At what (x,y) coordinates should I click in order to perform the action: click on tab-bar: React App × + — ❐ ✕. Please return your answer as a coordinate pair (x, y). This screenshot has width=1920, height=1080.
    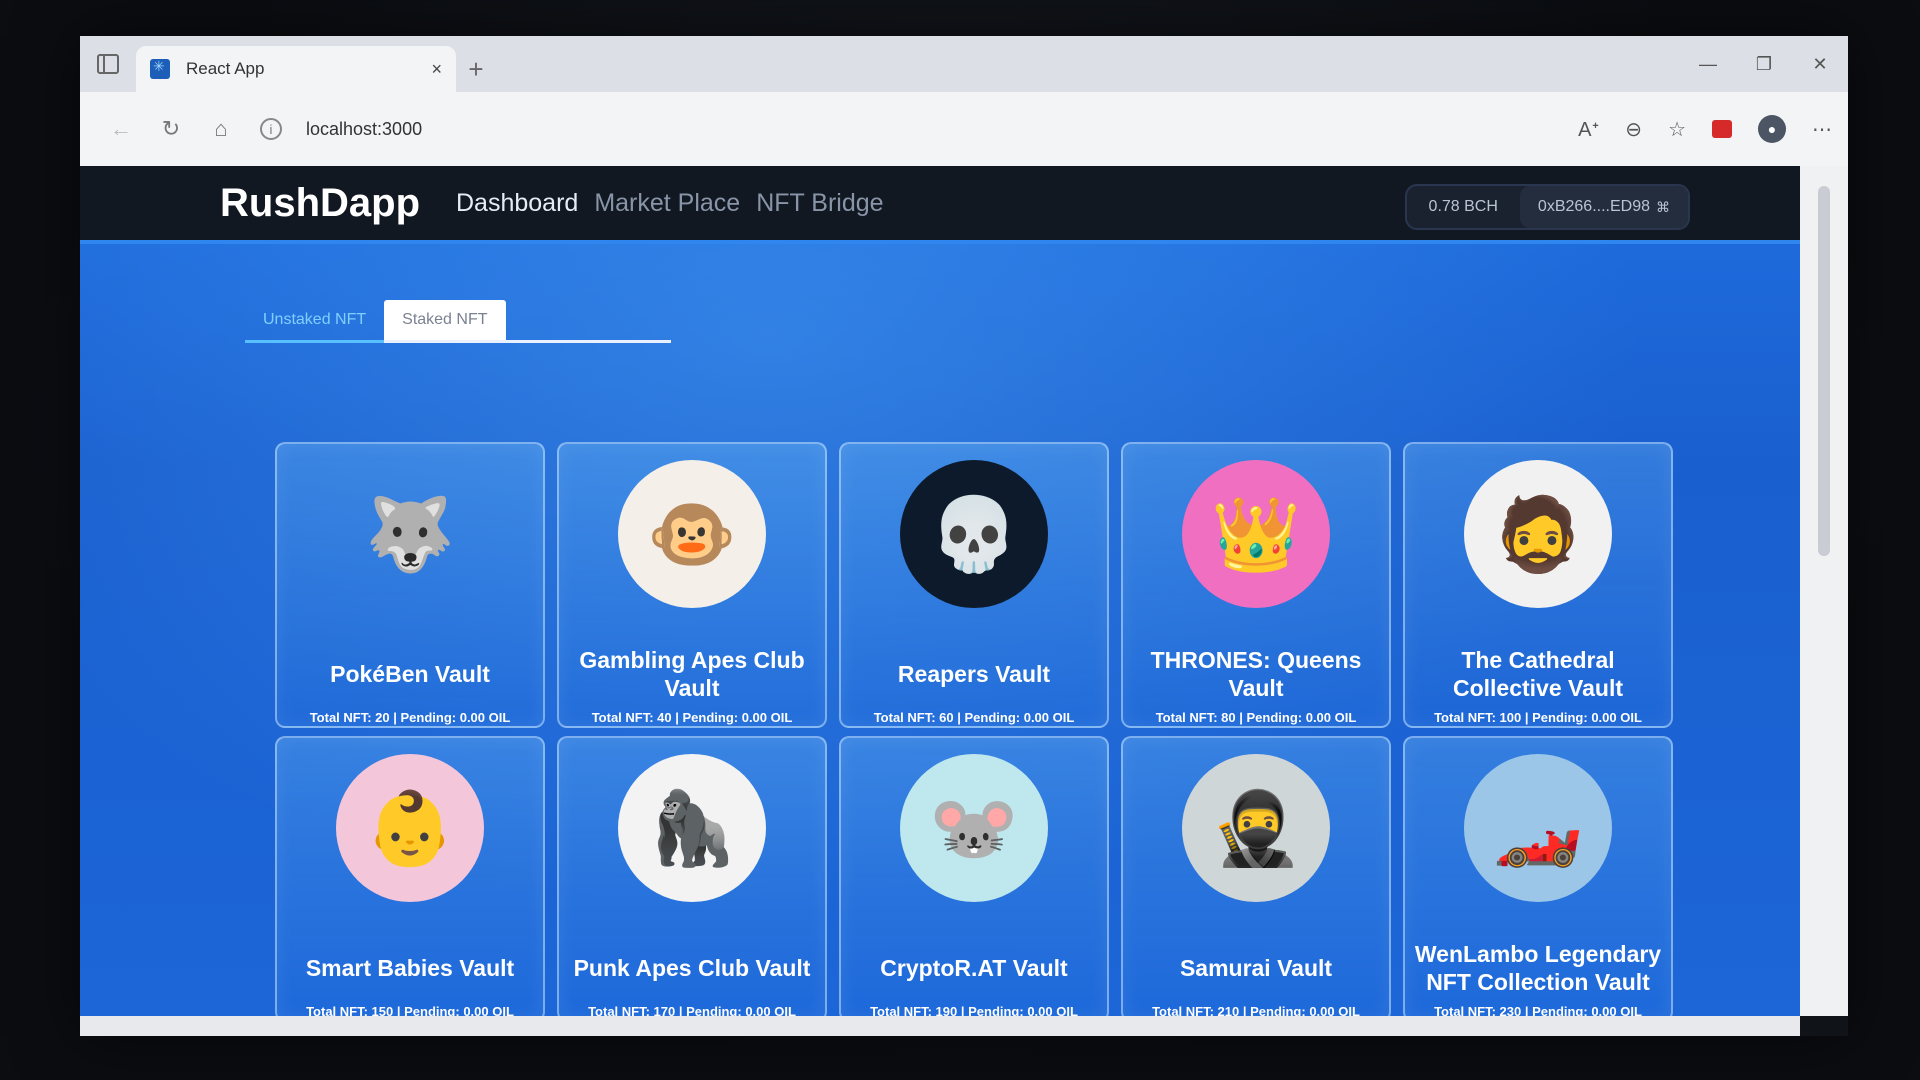
    Looking at the image, I should click on (964, 64).